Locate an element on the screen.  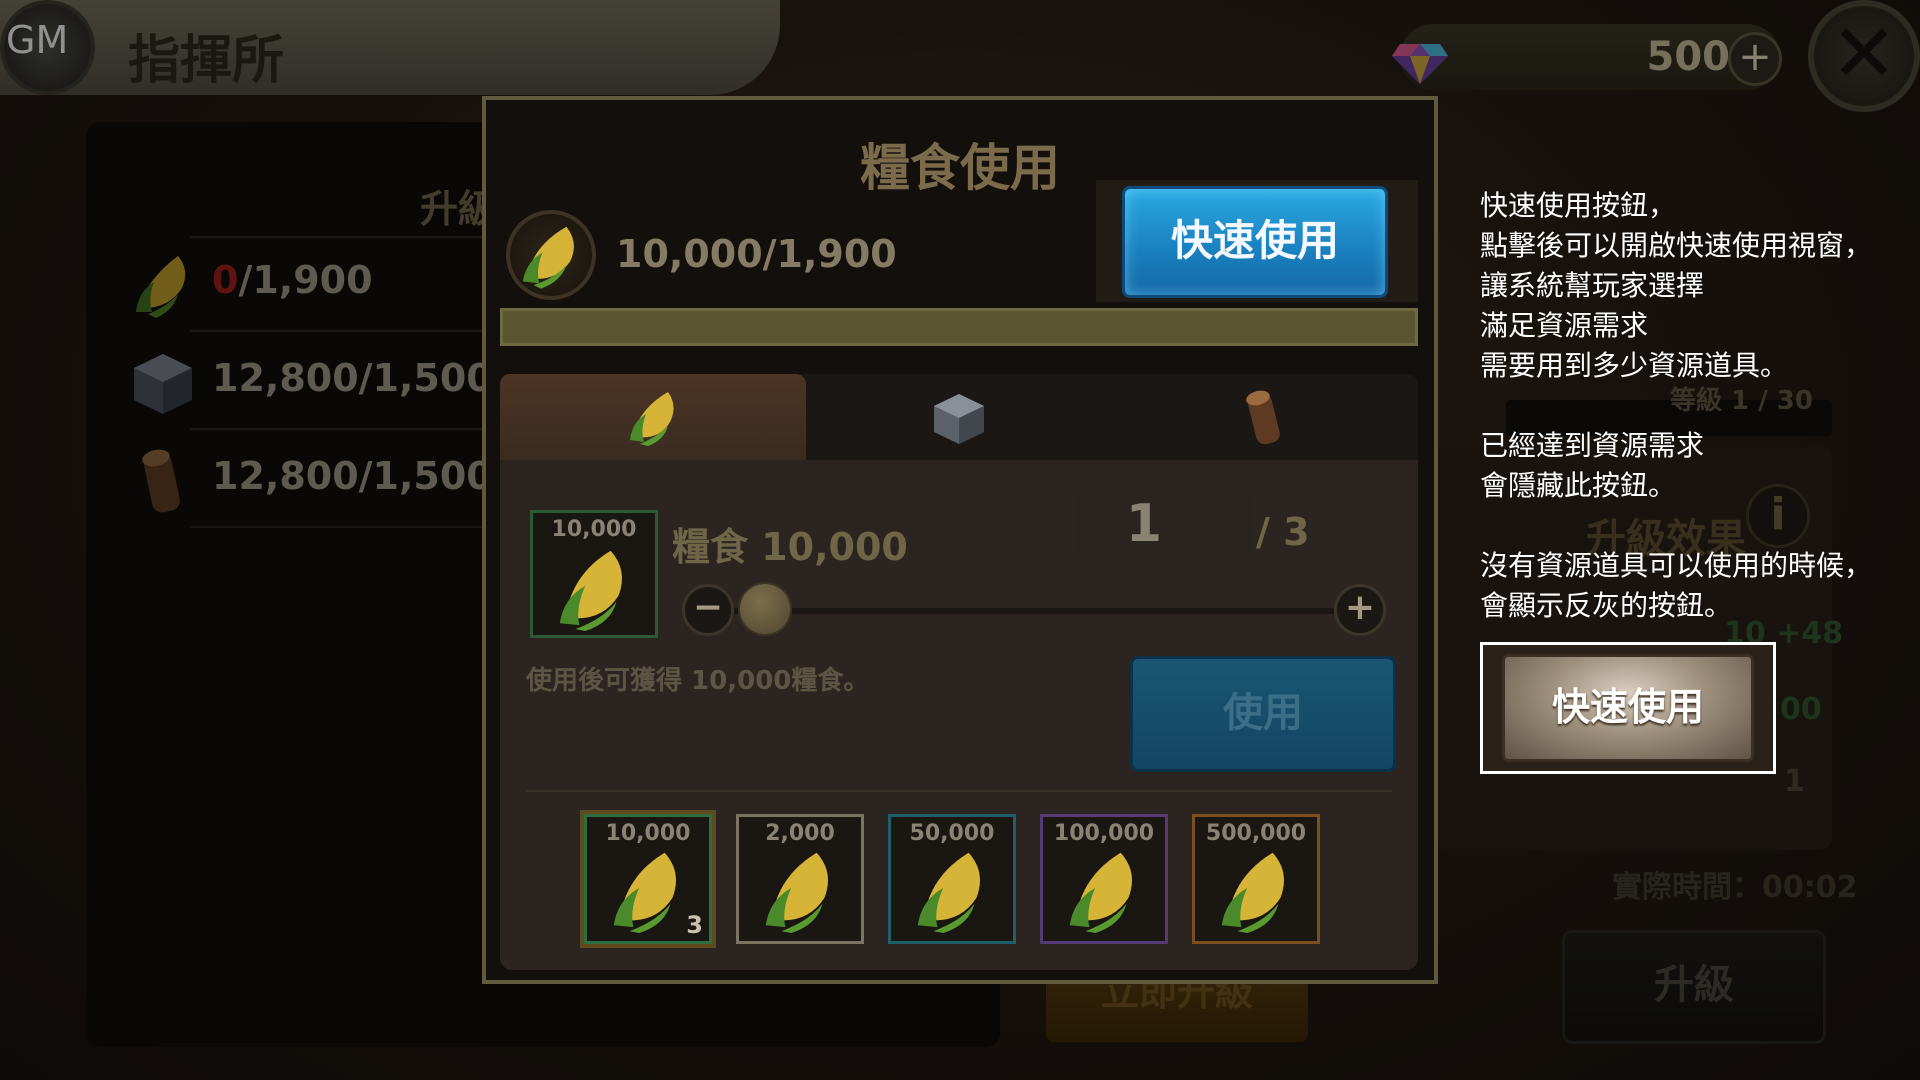
tutorial-line: 讓系統幫玩家選擇 is located at coordinates (1592, 285).